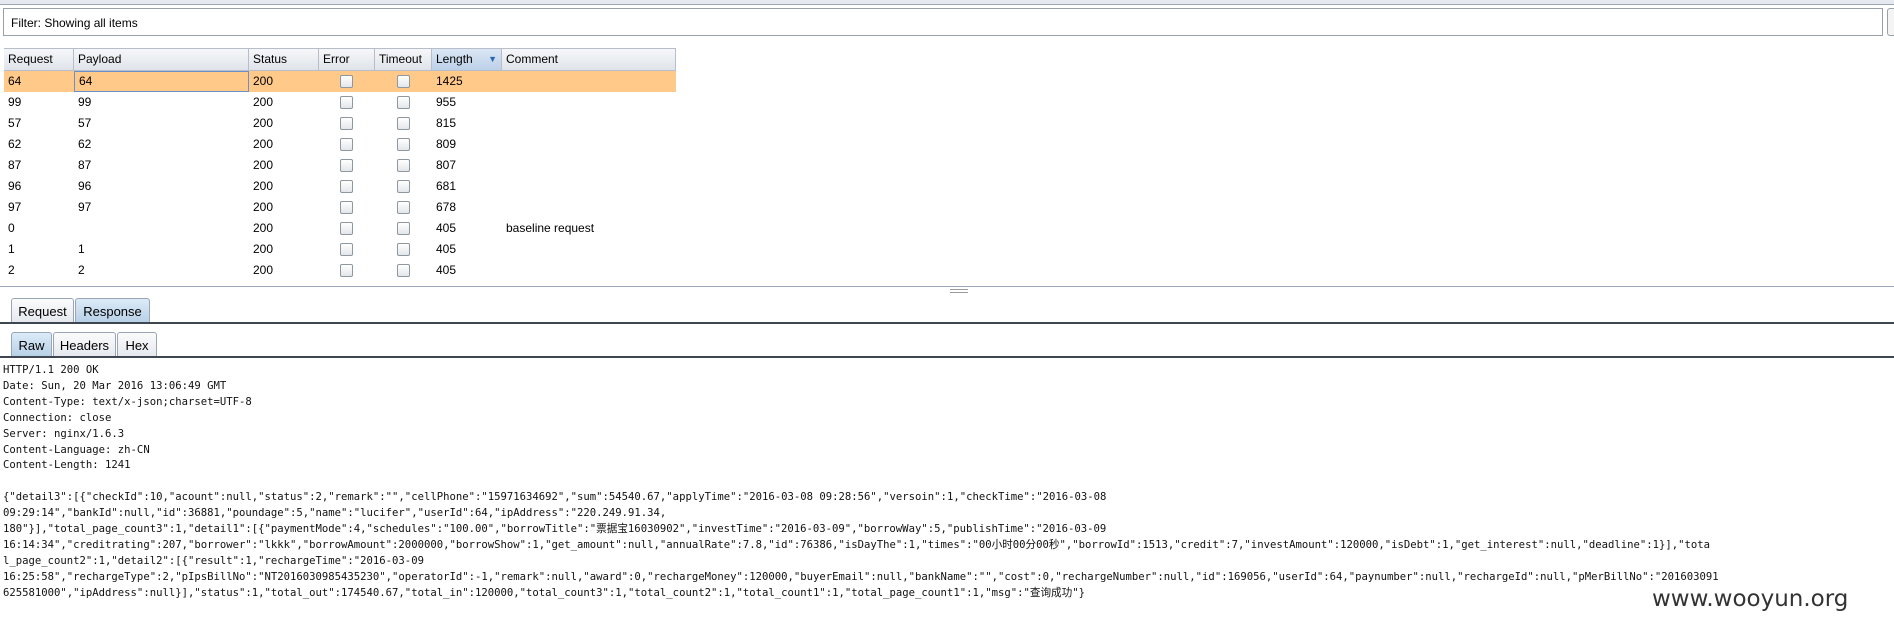 The height and width of the screenshot is (631, 1894). I want to click on table-row: 62 62 200 809, so click(340, 144).